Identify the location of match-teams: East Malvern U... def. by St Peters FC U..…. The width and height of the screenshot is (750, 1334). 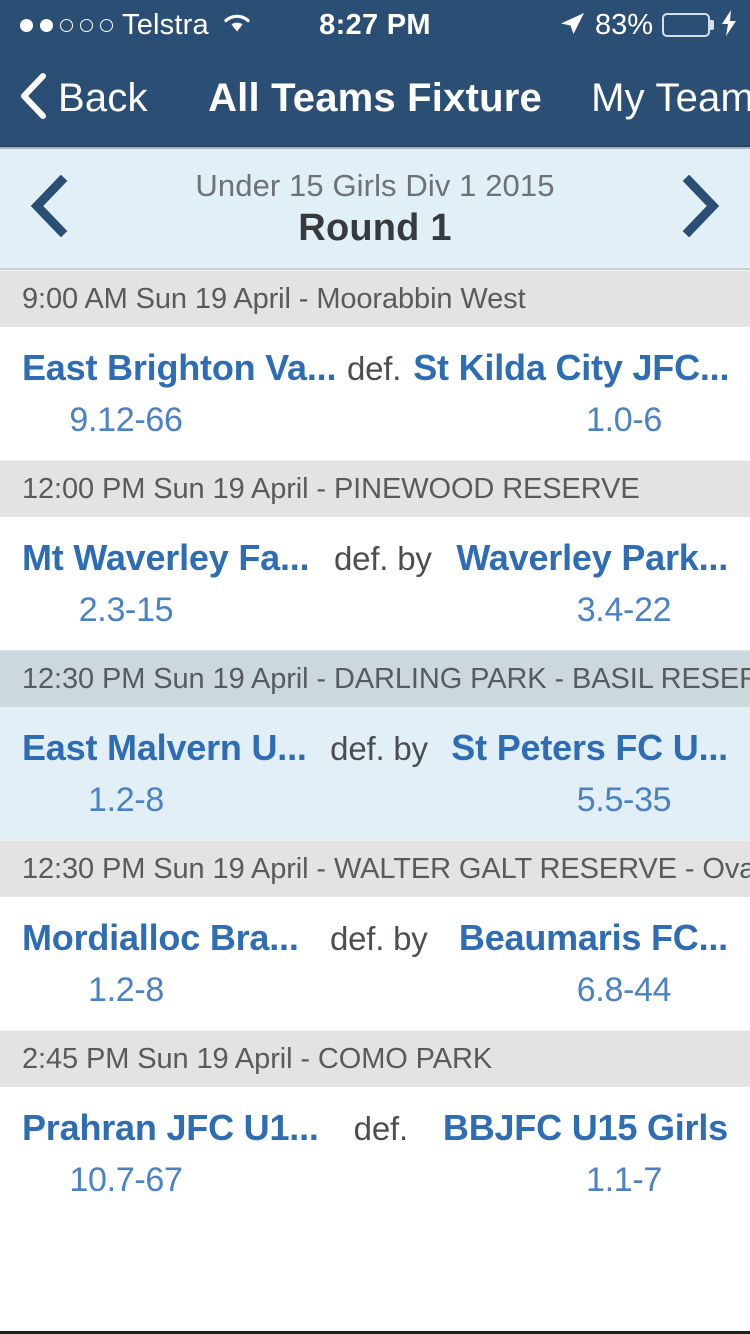
(375, 748).